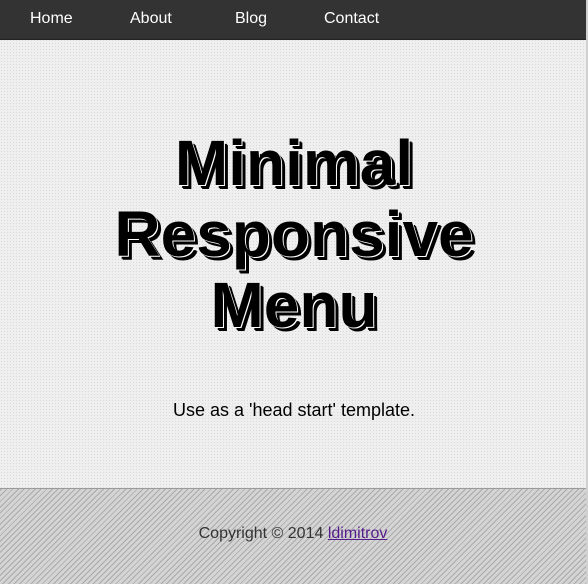 This screenshot has height=584, width=588. I want to click on hero-title-line-3: Menu, so click(294, 305).